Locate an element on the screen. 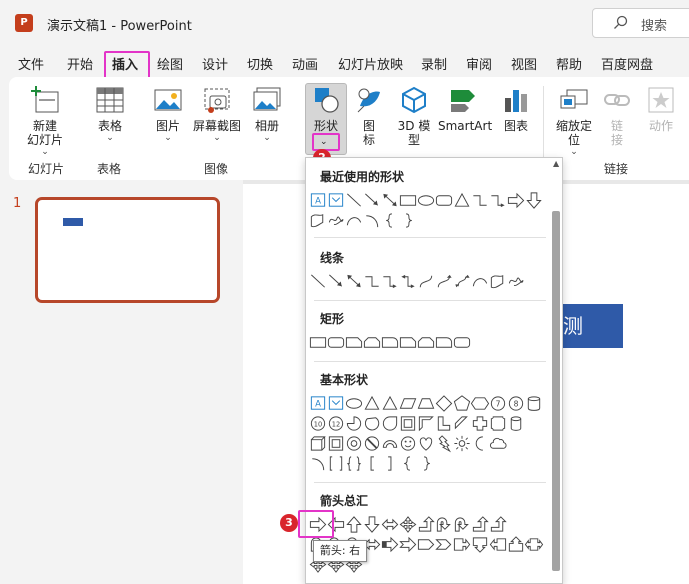 This screenshot has width=689, height=584. scroll-up-arrow-icon: ▲ is located at coordinates (556, 163).